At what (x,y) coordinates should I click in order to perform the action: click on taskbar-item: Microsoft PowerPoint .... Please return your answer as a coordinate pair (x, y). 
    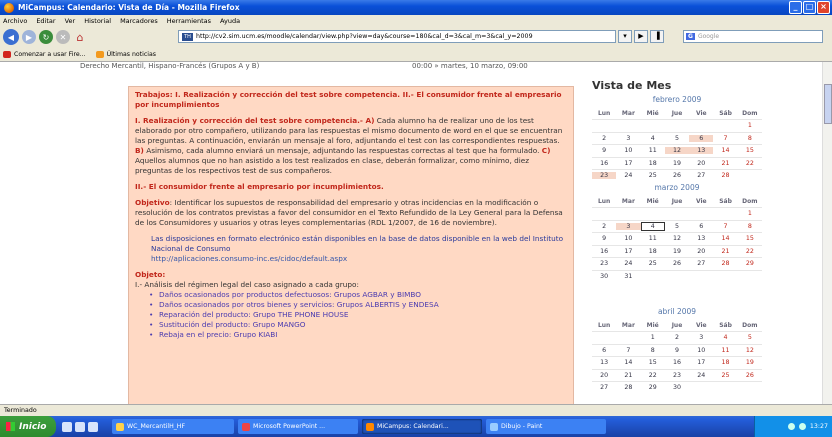
    Looking at the image, I should click on (298, 426).